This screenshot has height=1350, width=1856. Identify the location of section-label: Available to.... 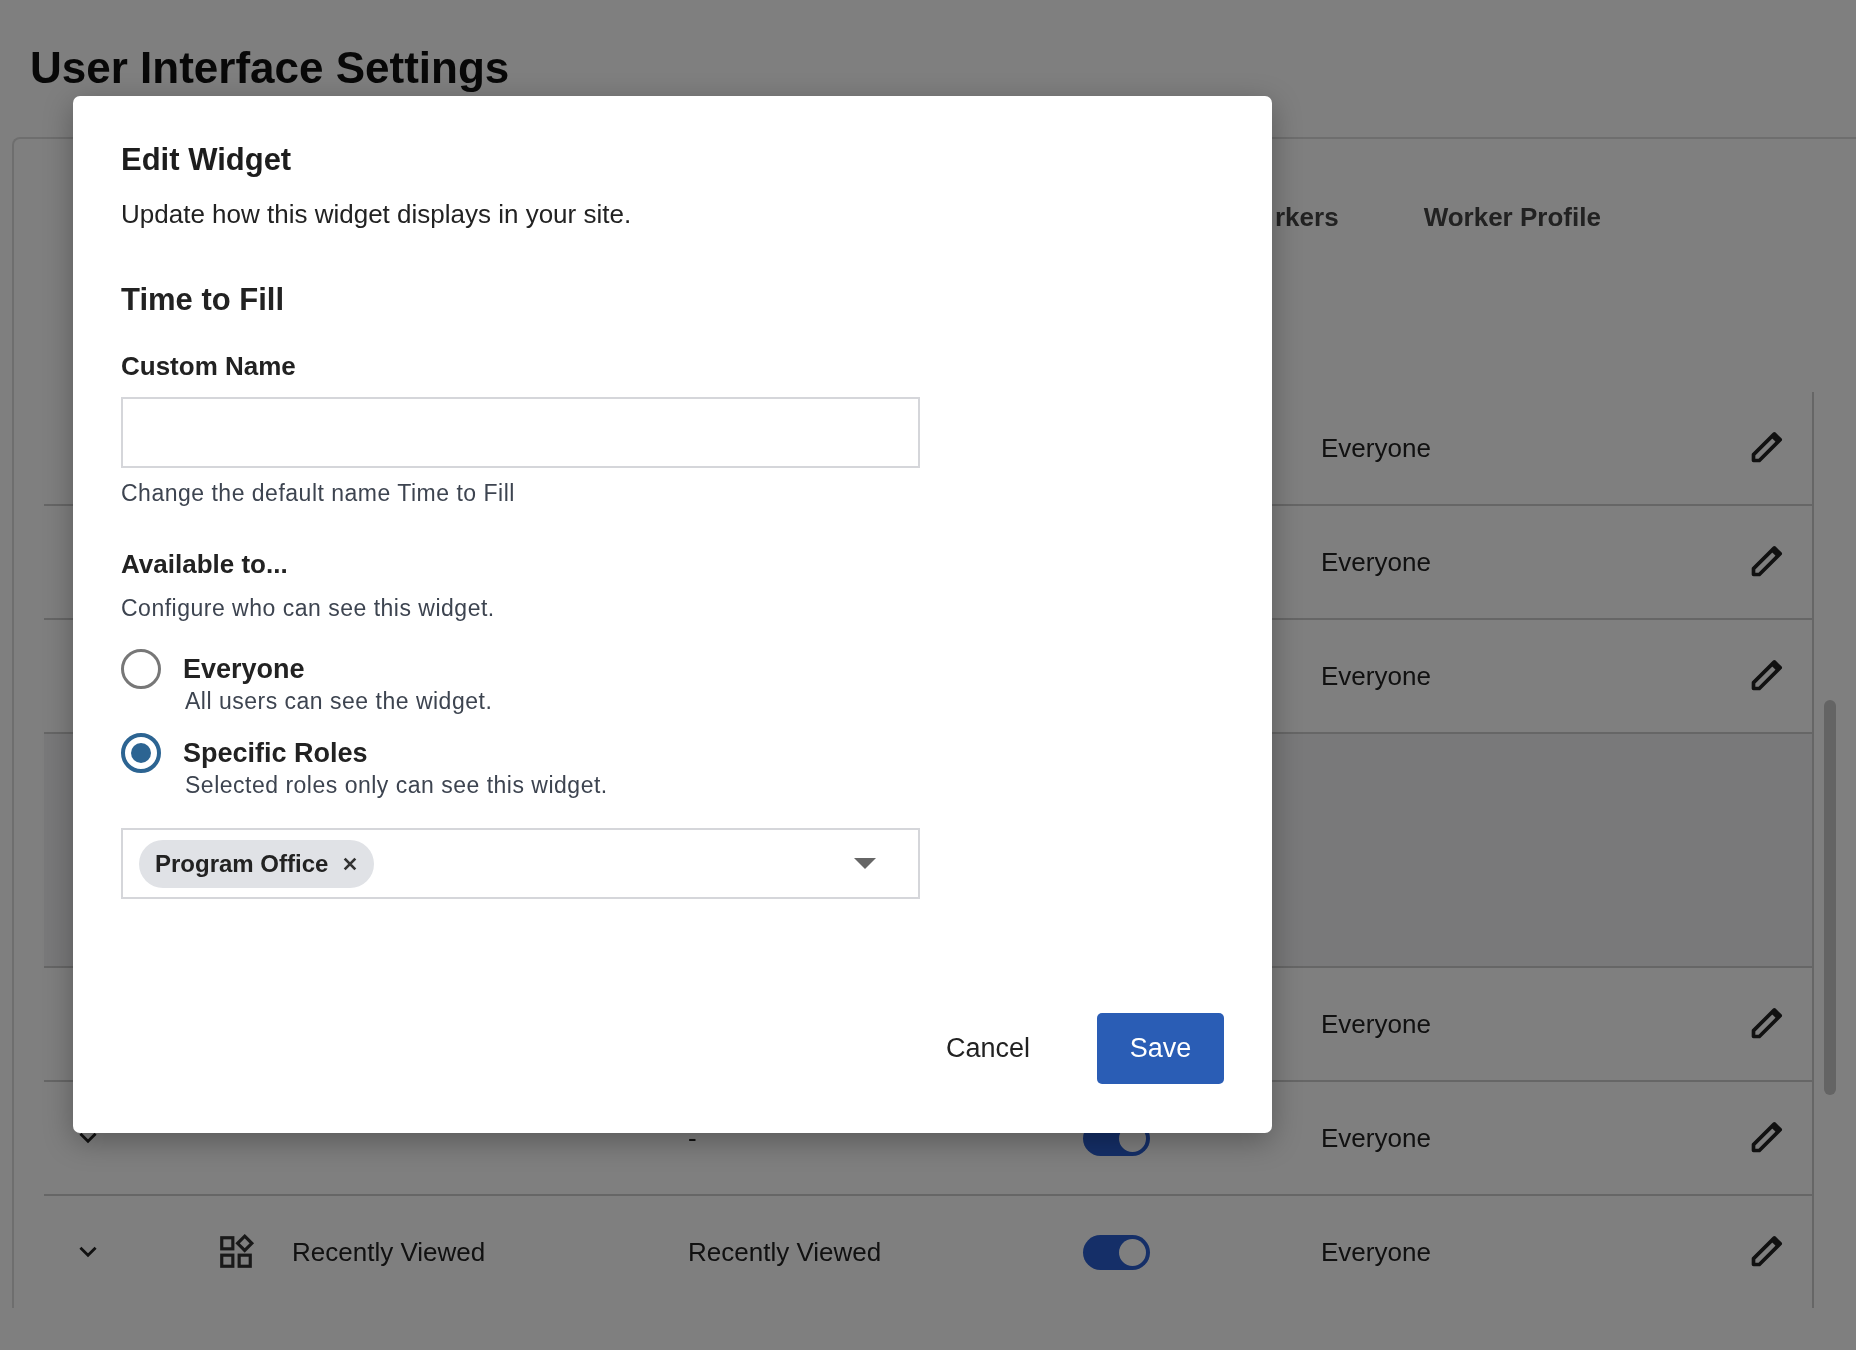
(205, 564).